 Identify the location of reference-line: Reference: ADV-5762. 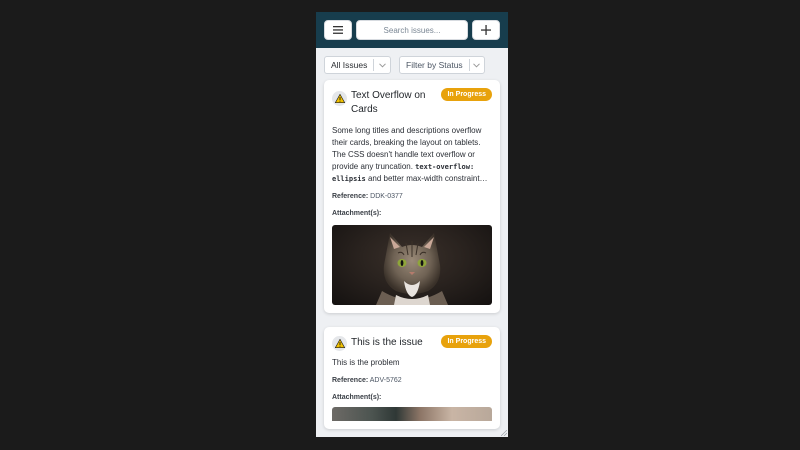
(412, 380).